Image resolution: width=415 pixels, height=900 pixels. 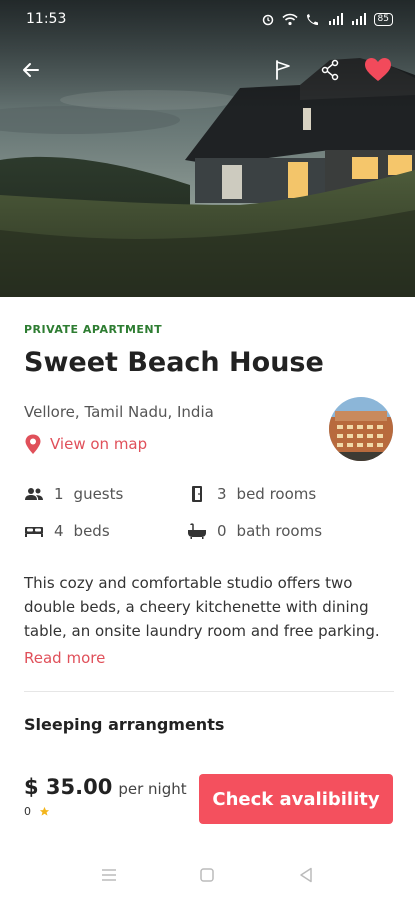 I want to click on fact-bathrooms: 0 bath rooms, so click(x=254, y=531).